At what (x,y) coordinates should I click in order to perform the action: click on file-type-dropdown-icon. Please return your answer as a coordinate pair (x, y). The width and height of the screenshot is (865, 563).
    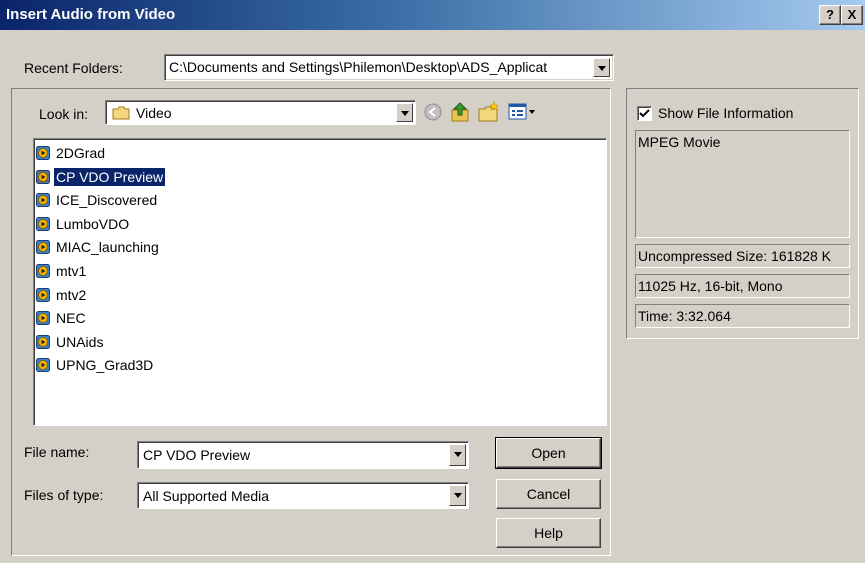
    Looking at the image, I should click on (457, 495).